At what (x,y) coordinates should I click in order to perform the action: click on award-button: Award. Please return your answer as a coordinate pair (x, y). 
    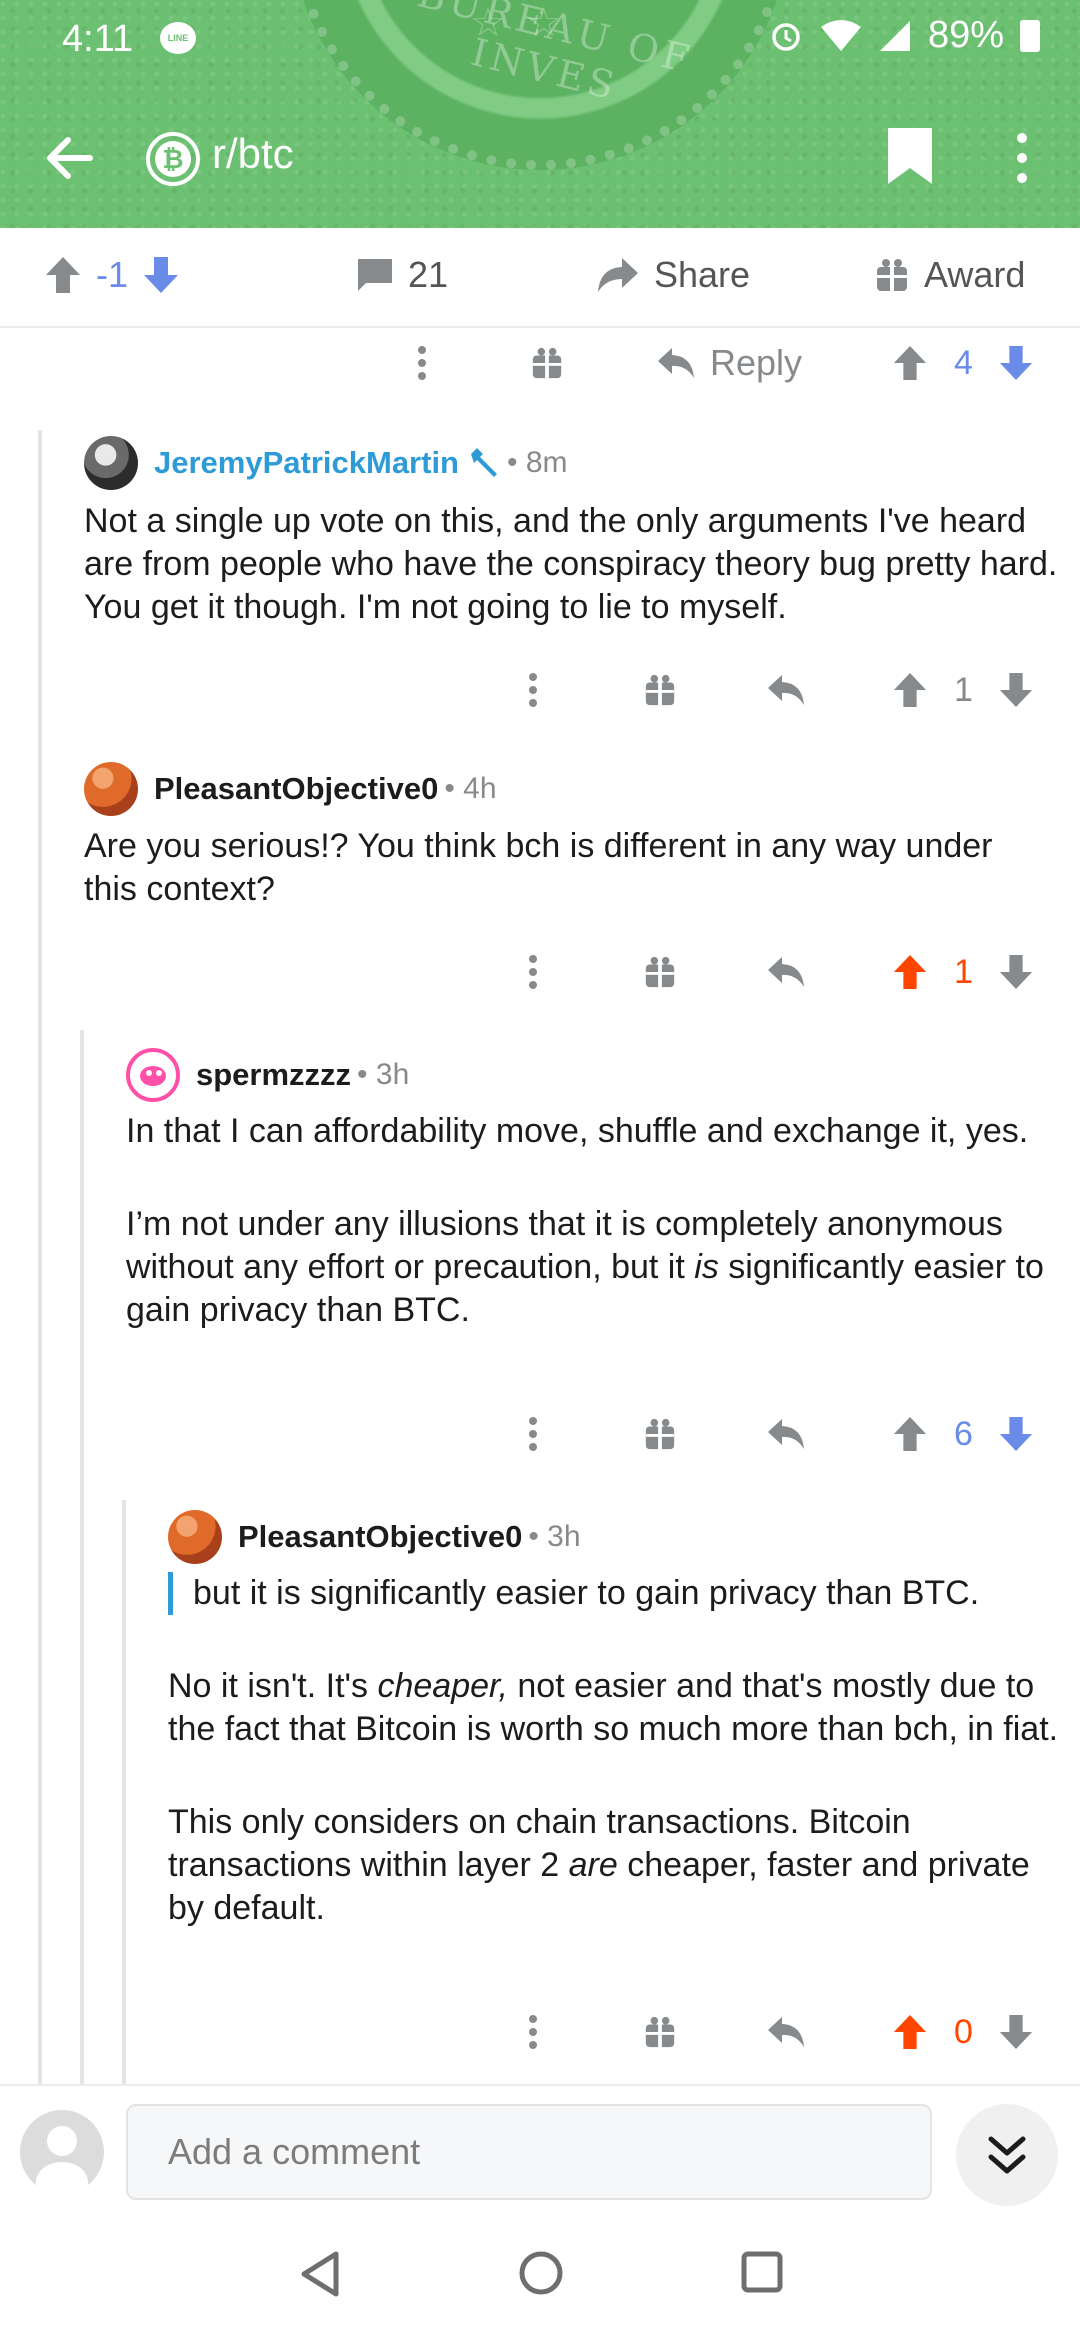
    Looking at the image, I should click on (949, 275).